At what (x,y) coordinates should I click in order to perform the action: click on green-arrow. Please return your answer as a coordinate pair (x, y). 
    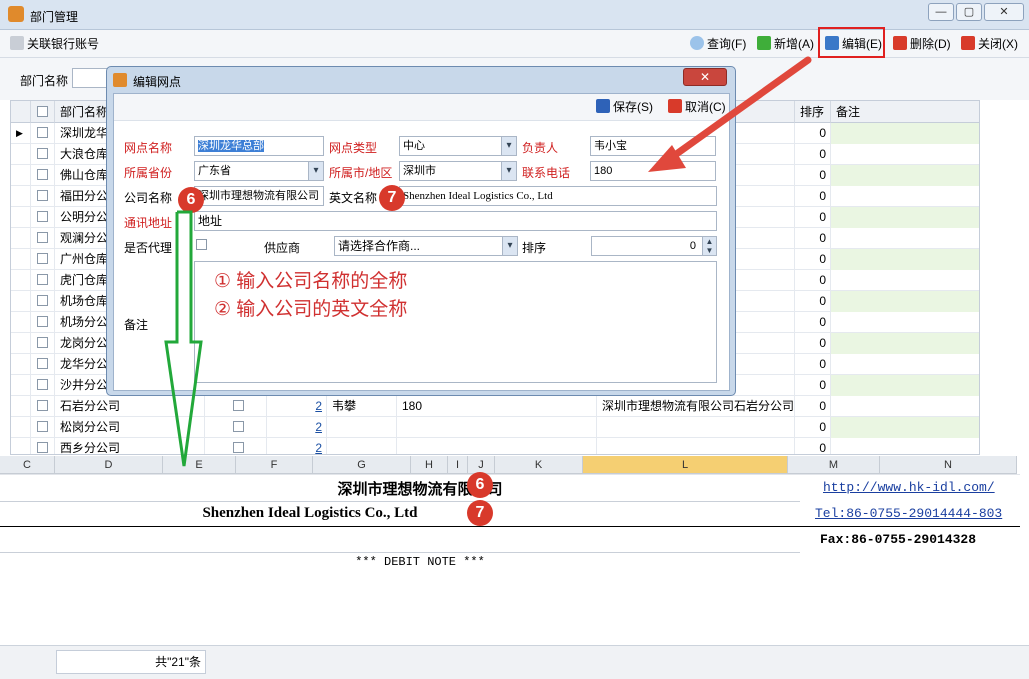
    Looking at the image, I should click on (183, 338).